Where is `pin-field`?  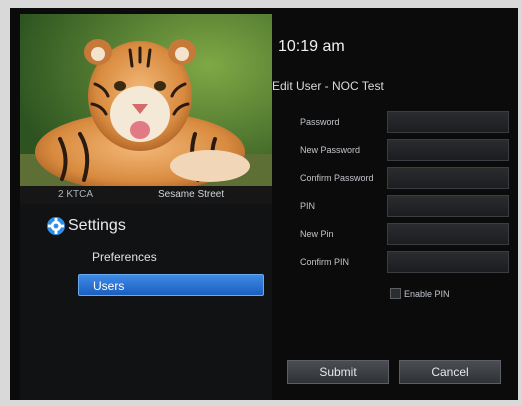
pin-field is located at coordinates (448, 206).